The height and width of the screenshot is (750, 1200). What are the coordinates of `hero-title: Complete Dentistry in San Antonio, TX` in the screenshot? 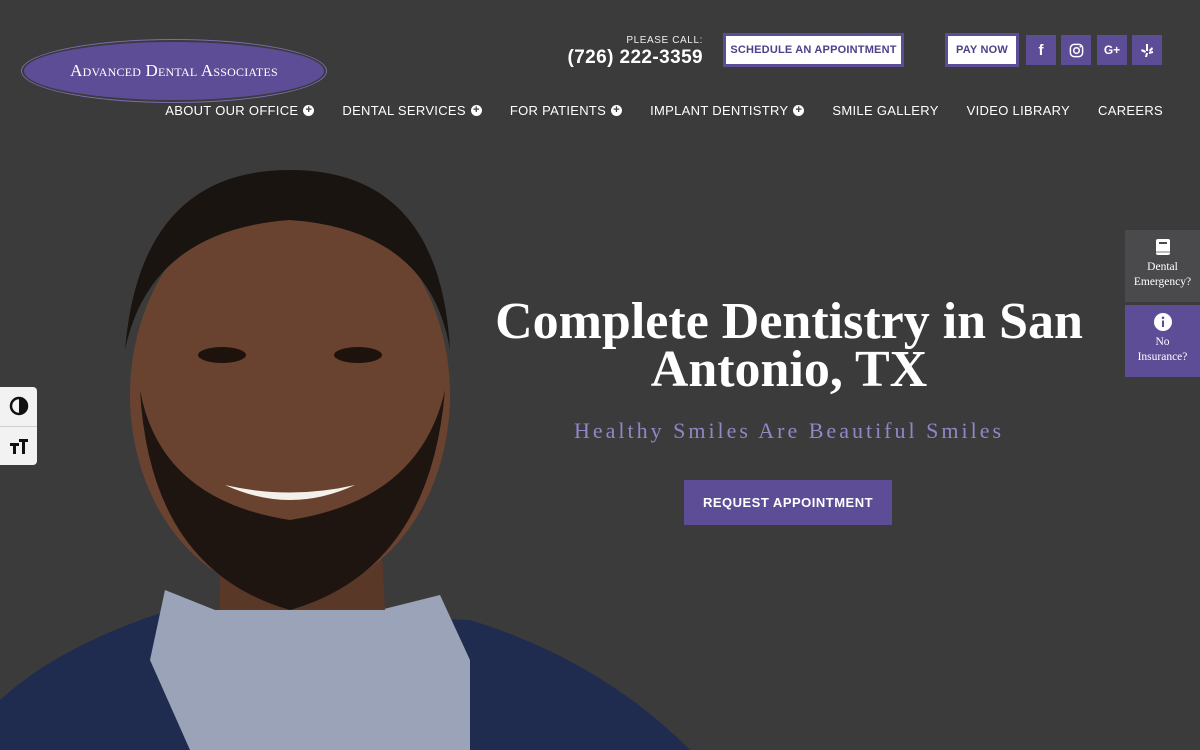 It's located at (789, 346).